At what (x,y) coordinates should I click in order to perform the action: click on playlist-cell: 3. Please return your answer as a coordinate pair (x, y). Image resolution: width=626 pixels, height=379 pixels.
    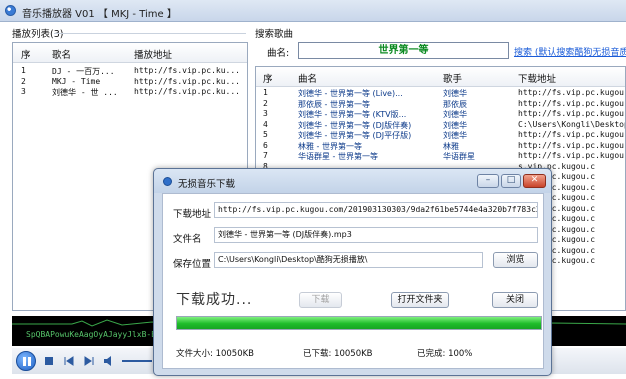
    Looking at the image, I should click on (23, 91).